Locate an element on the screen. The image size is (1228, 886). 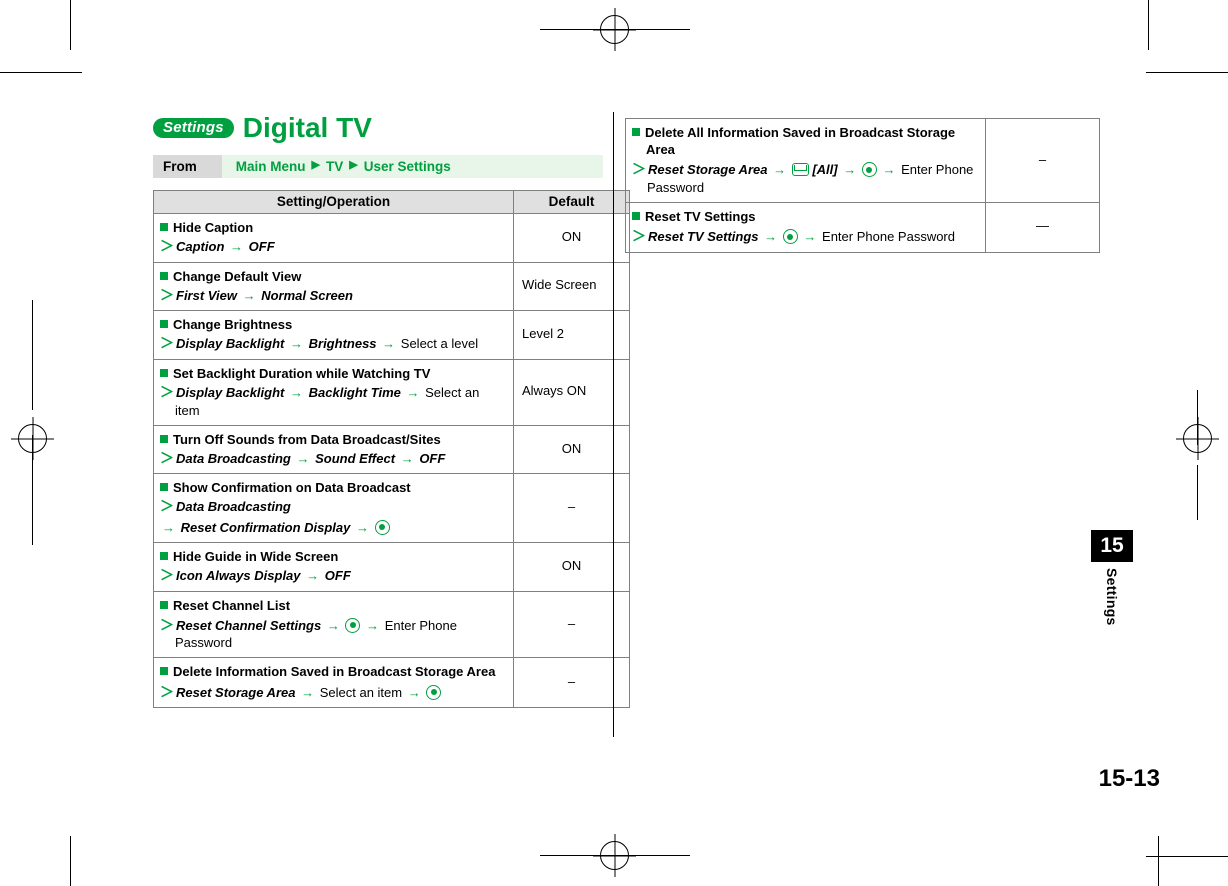
menu-term: [All] is located at coordinates (825, 170).